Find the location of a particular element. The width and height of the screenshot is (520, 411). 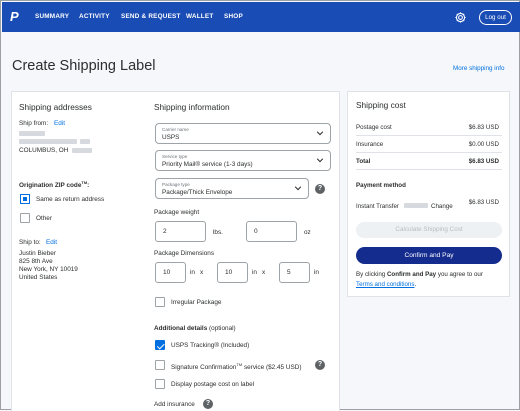

ship-from-city: COLUMBUS, OH is located at coordinates (44, 150).